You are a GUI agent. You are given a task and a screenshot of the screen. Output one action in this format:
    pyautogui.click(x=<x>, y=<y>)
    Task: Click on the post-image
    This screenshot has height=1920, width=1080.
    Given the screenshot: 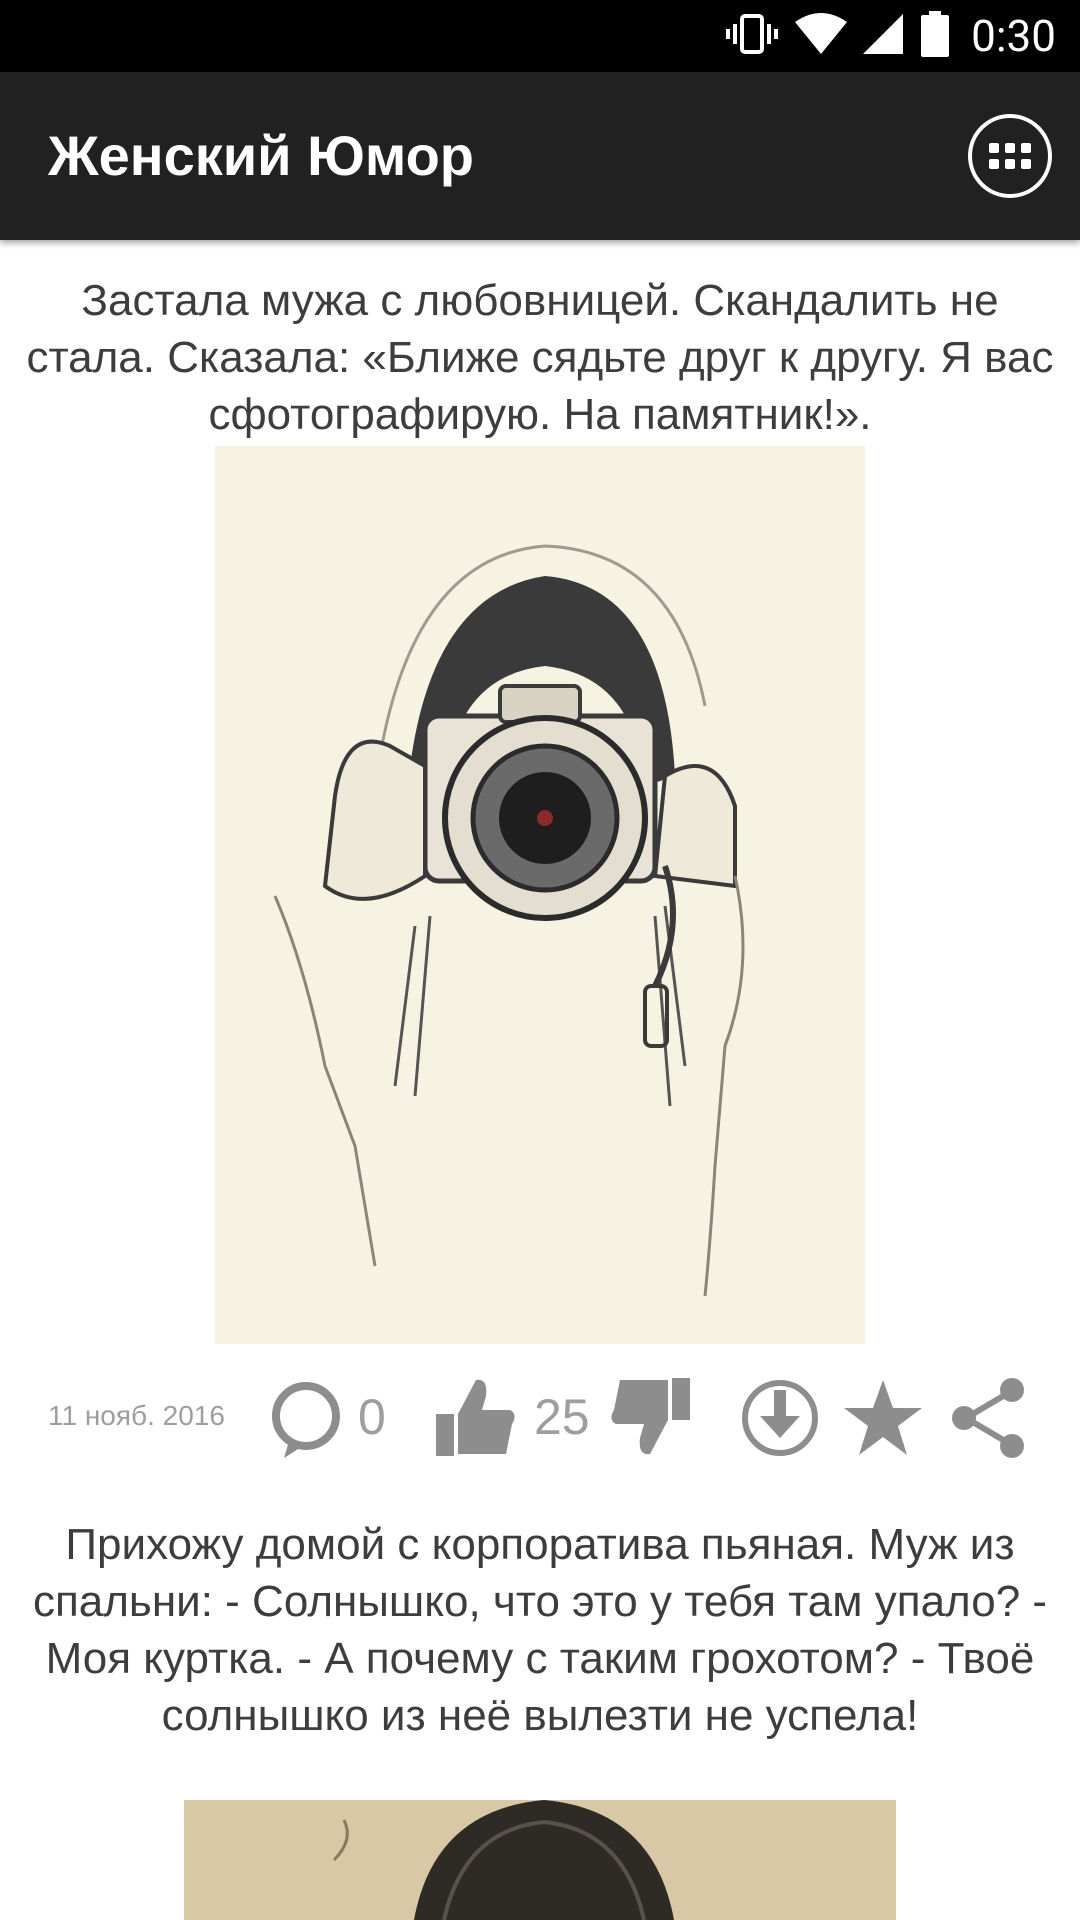 What is the action you would take?
    pyautogui.click(x=540, y=1860)
    